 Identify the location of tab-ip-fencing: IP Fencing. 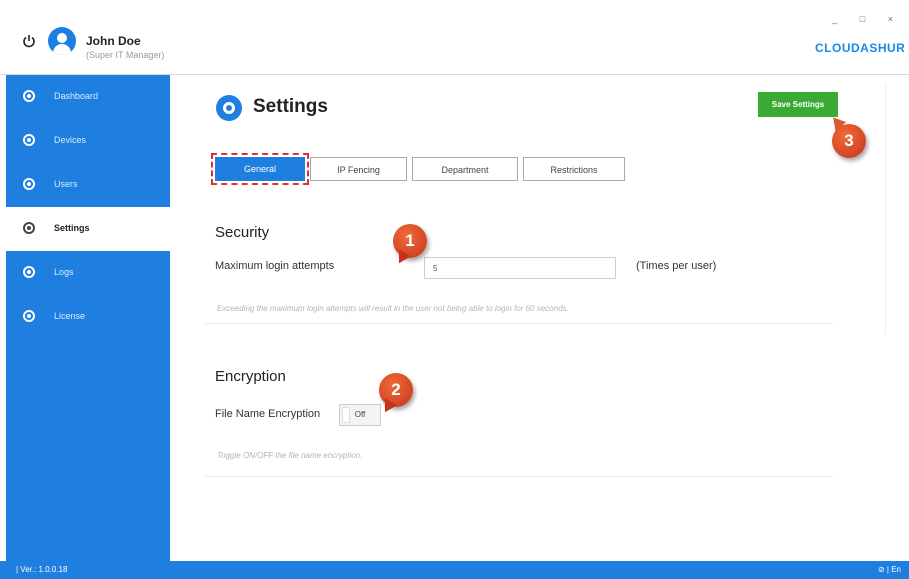
(358, 169).